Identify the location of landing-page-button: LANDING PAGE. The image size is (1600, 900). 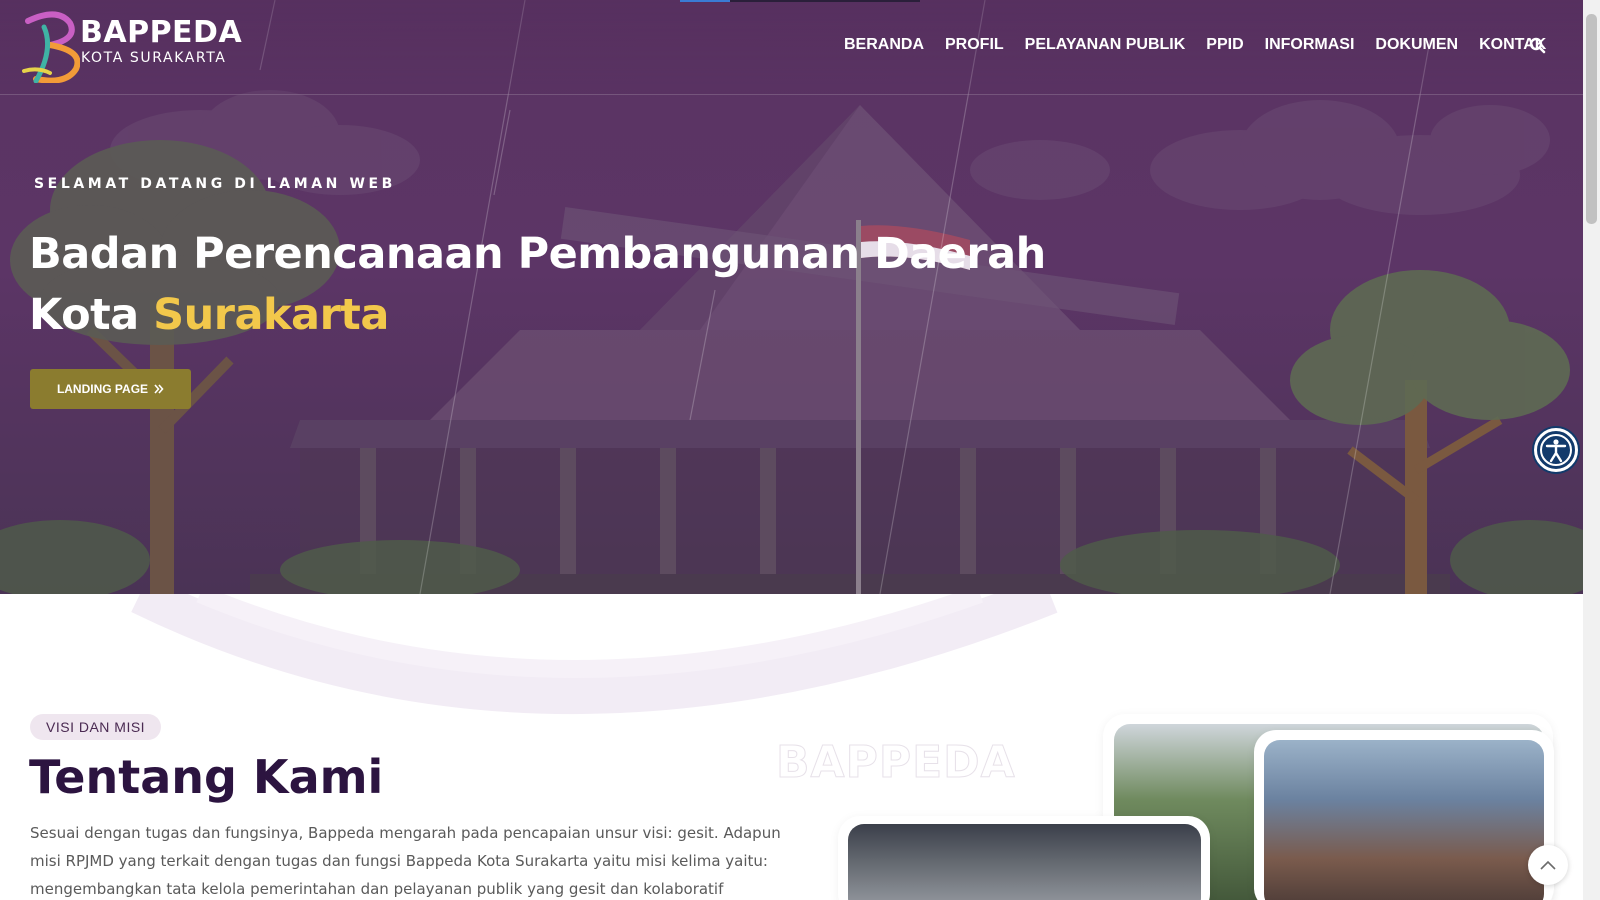
(110, 389).